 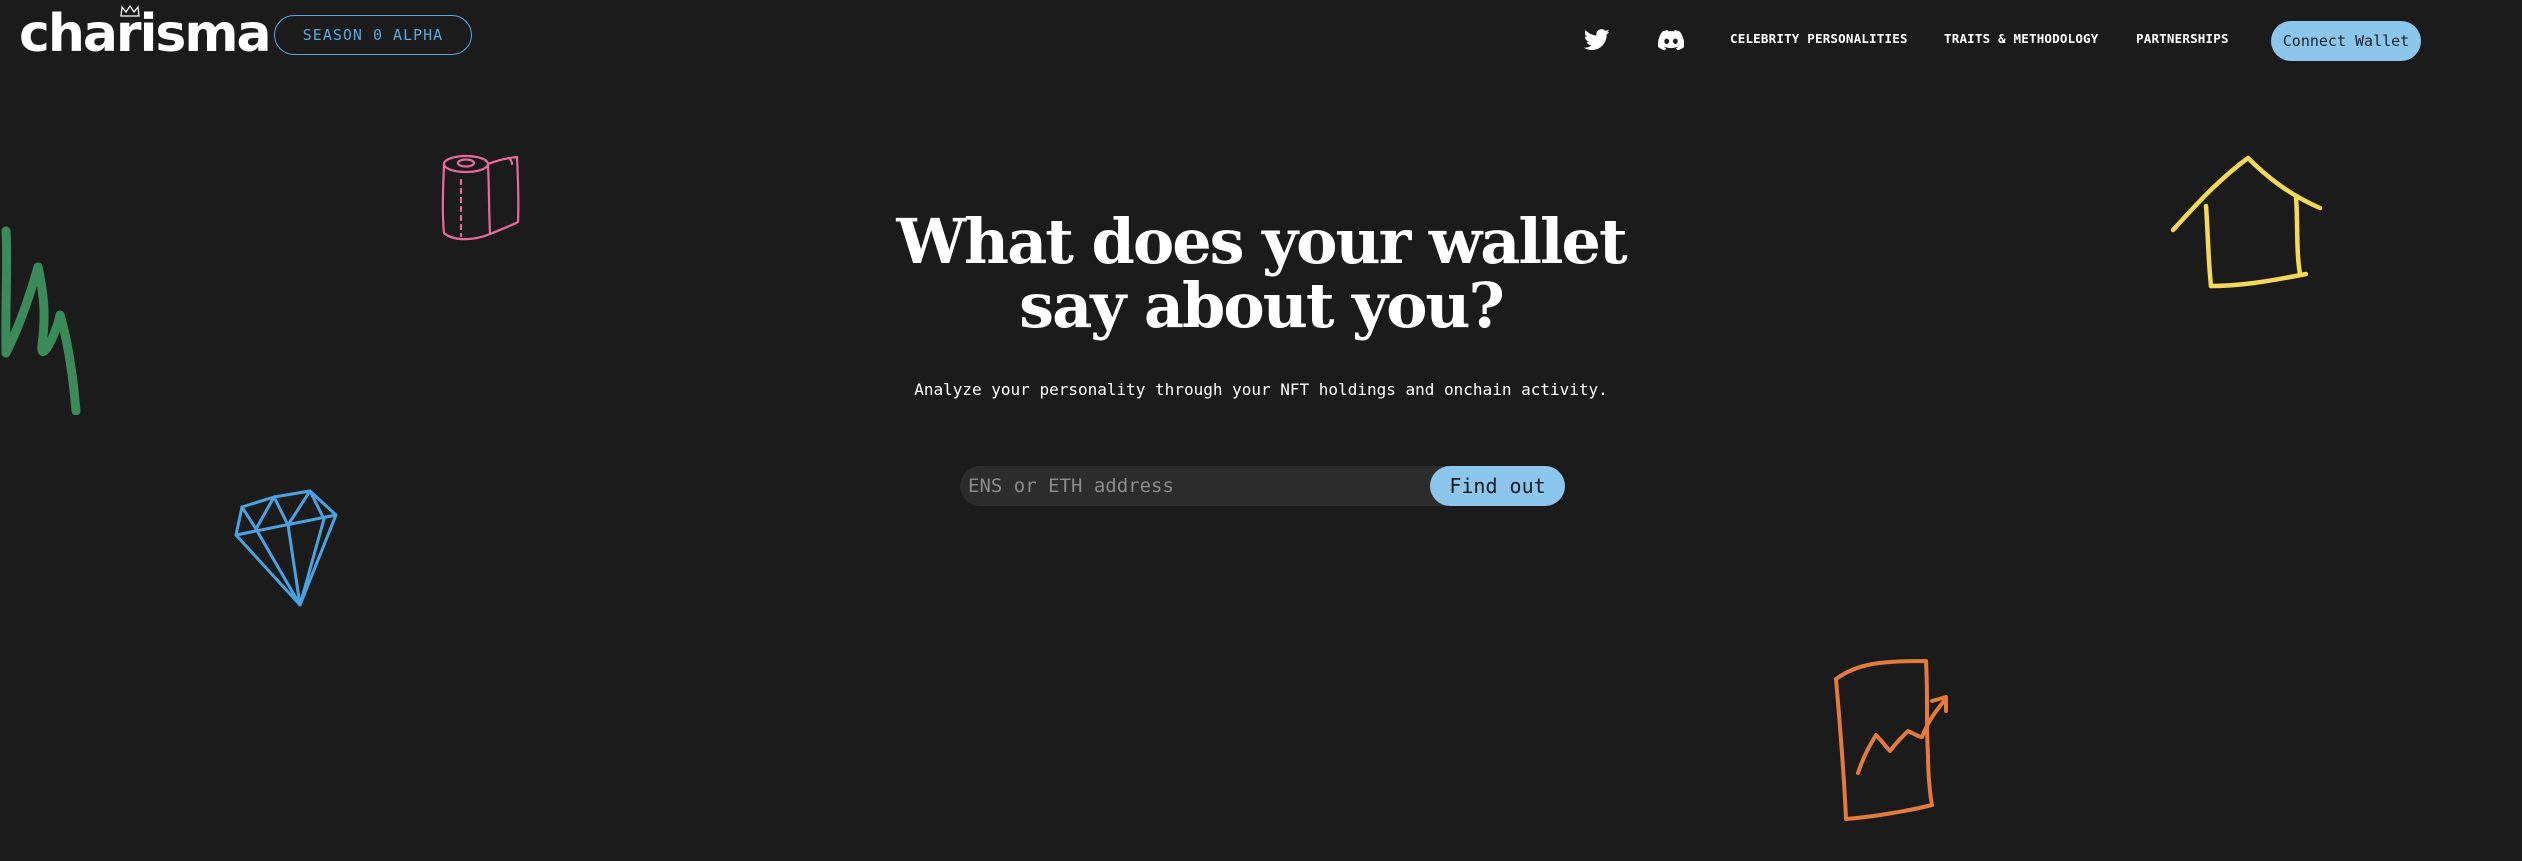 What do you see at coordinates (1891, 740) in the screenshot?
I see `chart-doodle` at bounding box center [1891, 740].